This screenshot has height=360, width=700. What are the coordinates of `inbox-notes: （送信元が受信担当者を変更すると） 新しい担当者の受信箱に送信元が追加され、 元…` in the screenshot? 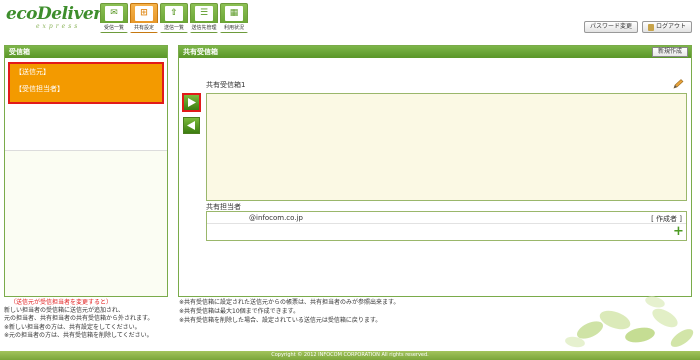 It's located at (89, 319).